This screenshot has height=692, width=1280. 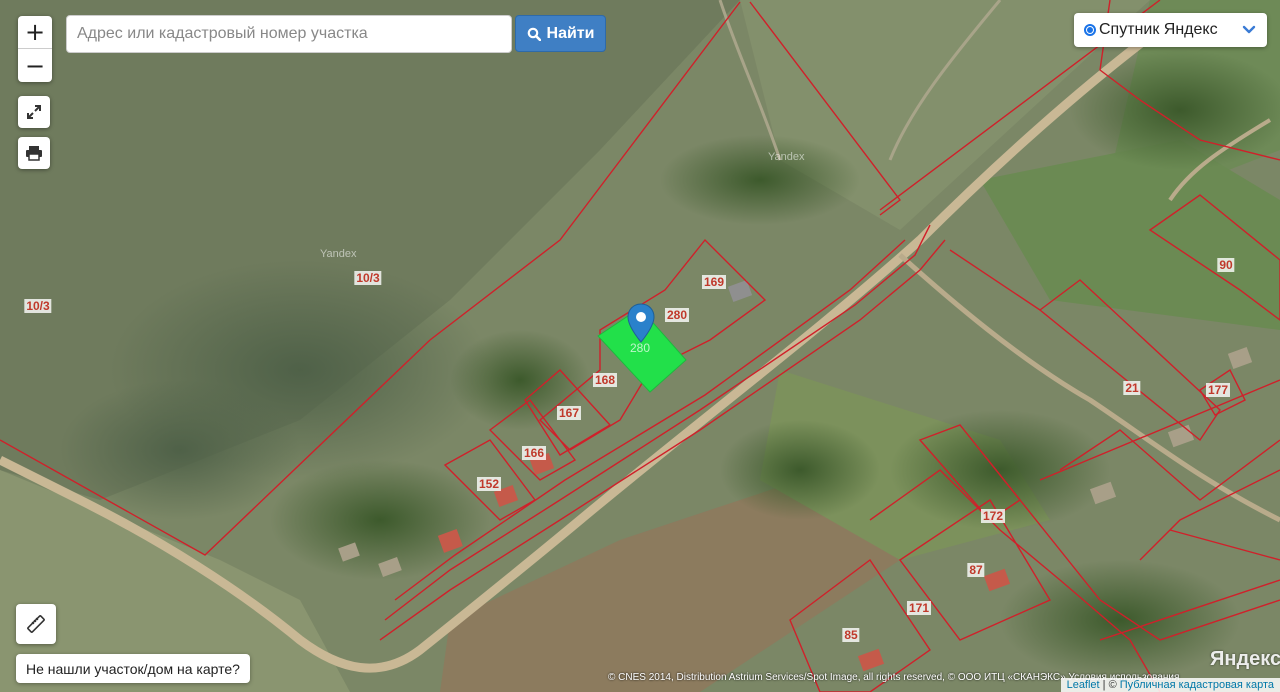 I want to click on ruler-button, so click(x=36, y=624).